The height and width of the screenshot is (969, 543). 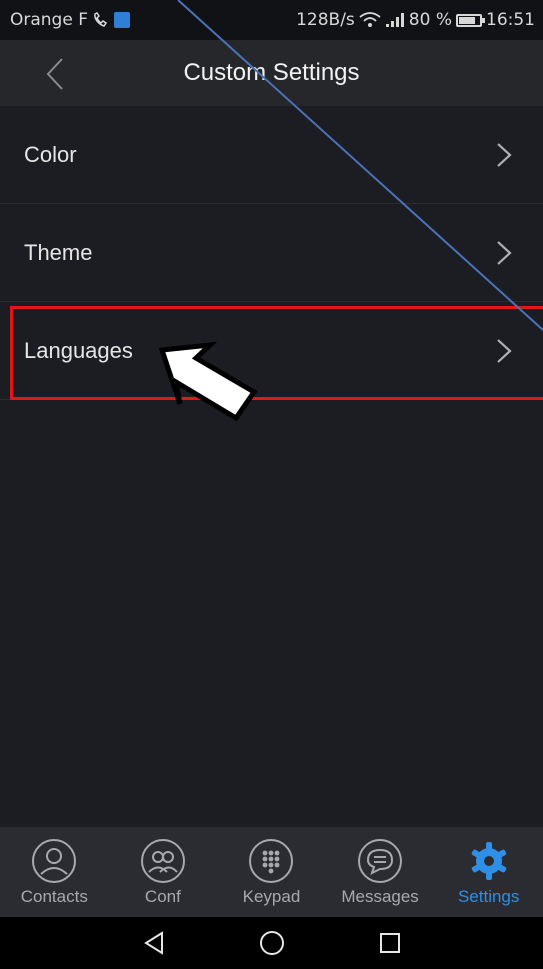 What do you see at coordinates (49, 20) in the screenshot?
I see `carrier-label: Orange F` at bounding box center [49, 20].